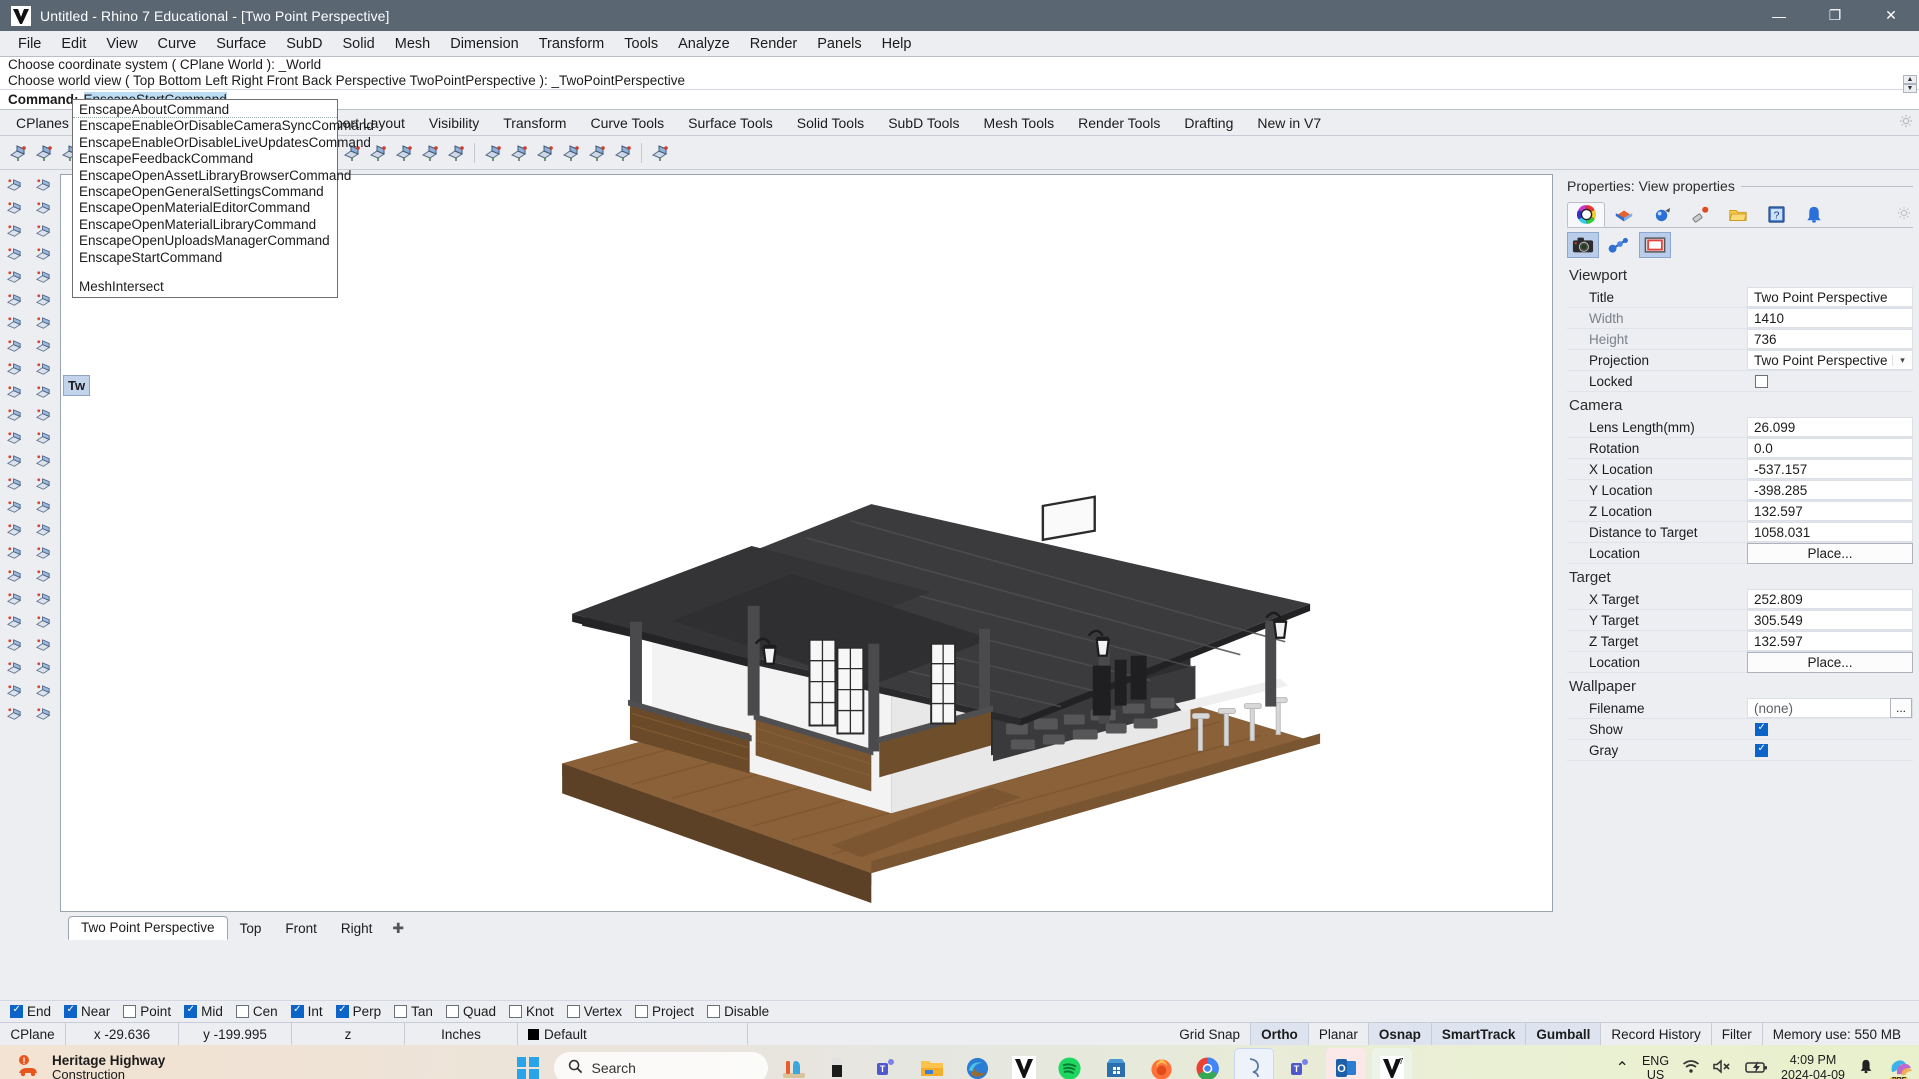 This screenshot has height=1079, width=1919. Describe the element at coordinates (44, 153) in the screenshot. I see `cplane-3point-icon` at that location.